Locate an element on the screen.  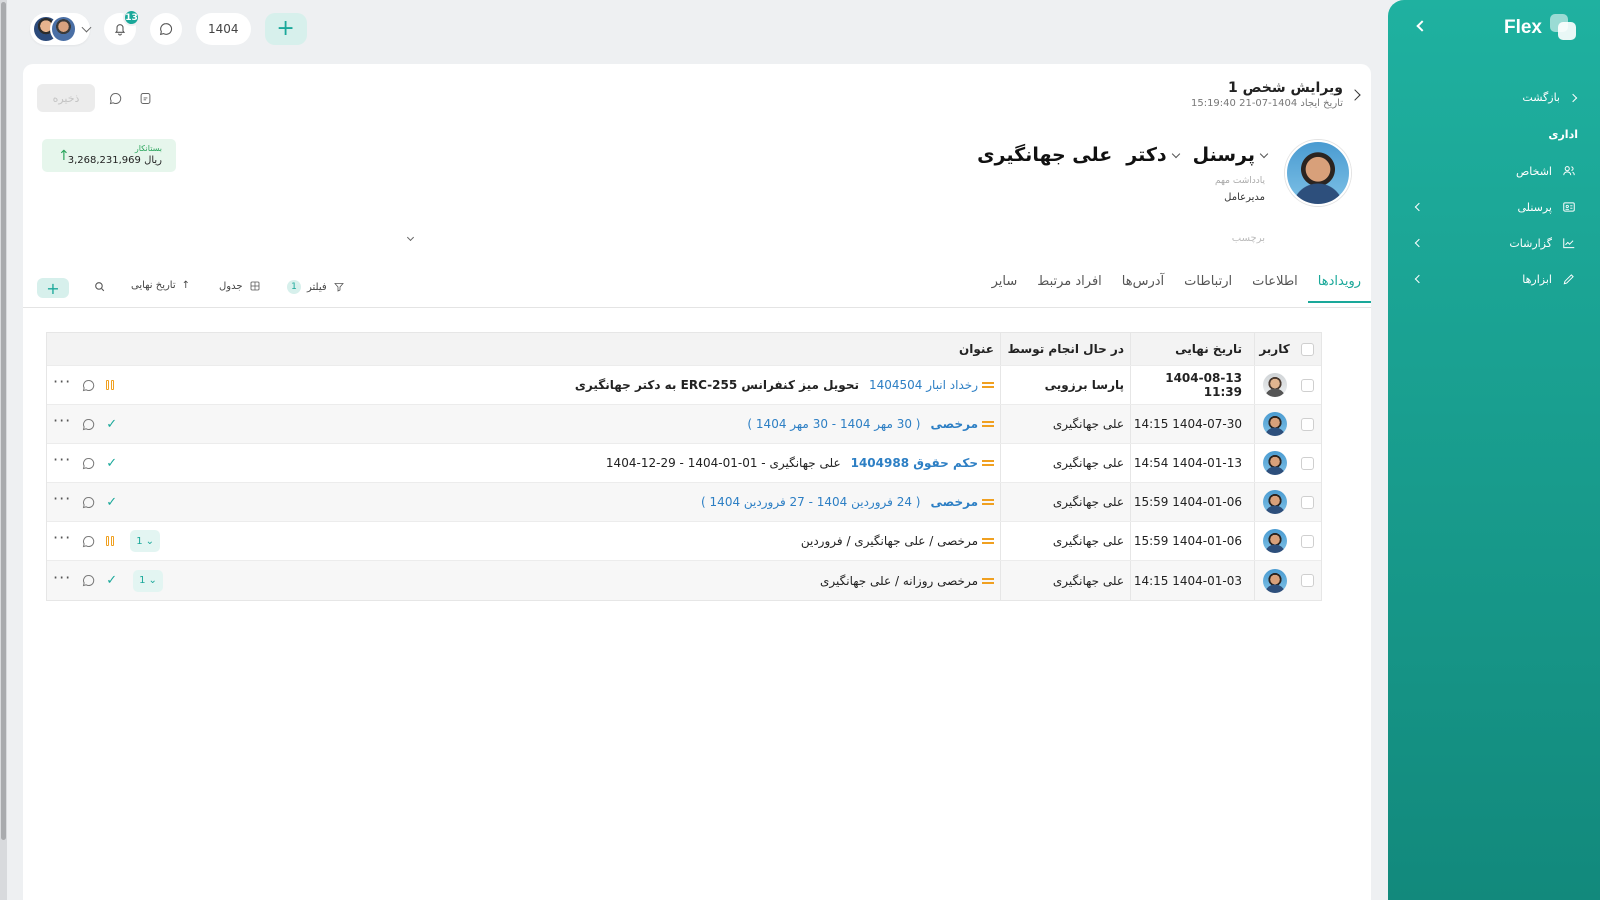
sidebar-section-title: اداری is located at coordinates (1563, 134).